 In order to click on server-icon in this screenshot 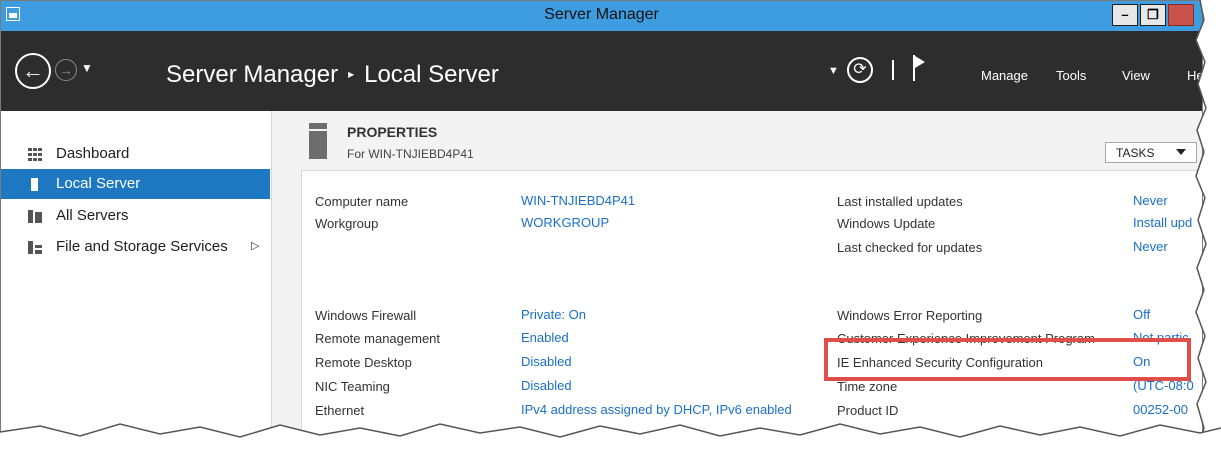, I will do `click(35, 184)`.